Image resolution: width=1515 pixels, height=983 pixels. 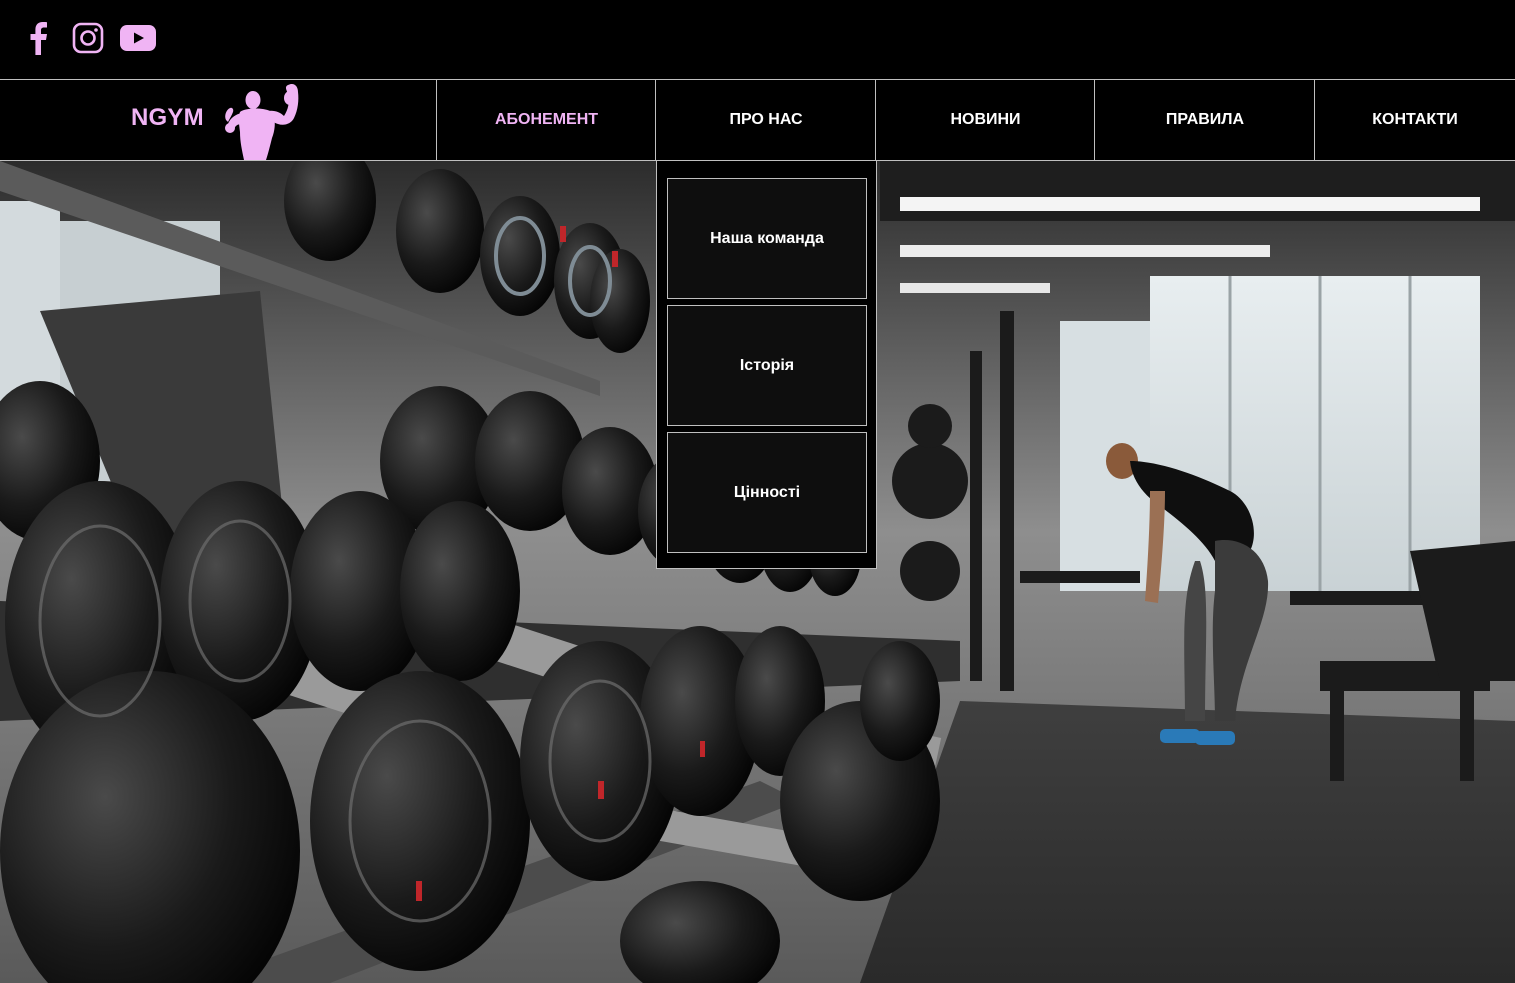 I want to click on brand-name: NGYM, so click(x=167, y=117).